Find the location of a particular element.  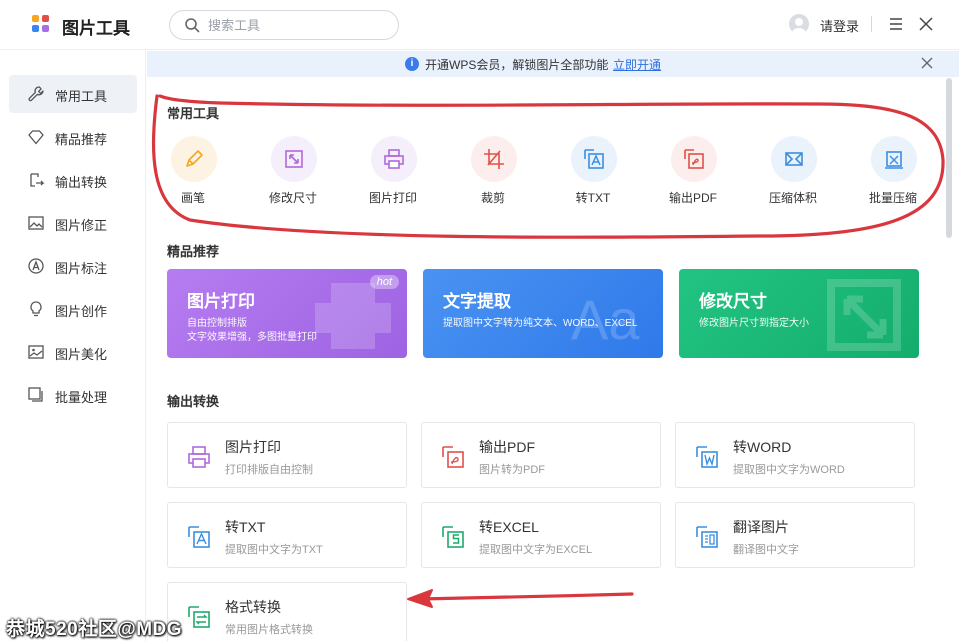

tool-label: 批量压缩 is located at coordinates (892, 198).